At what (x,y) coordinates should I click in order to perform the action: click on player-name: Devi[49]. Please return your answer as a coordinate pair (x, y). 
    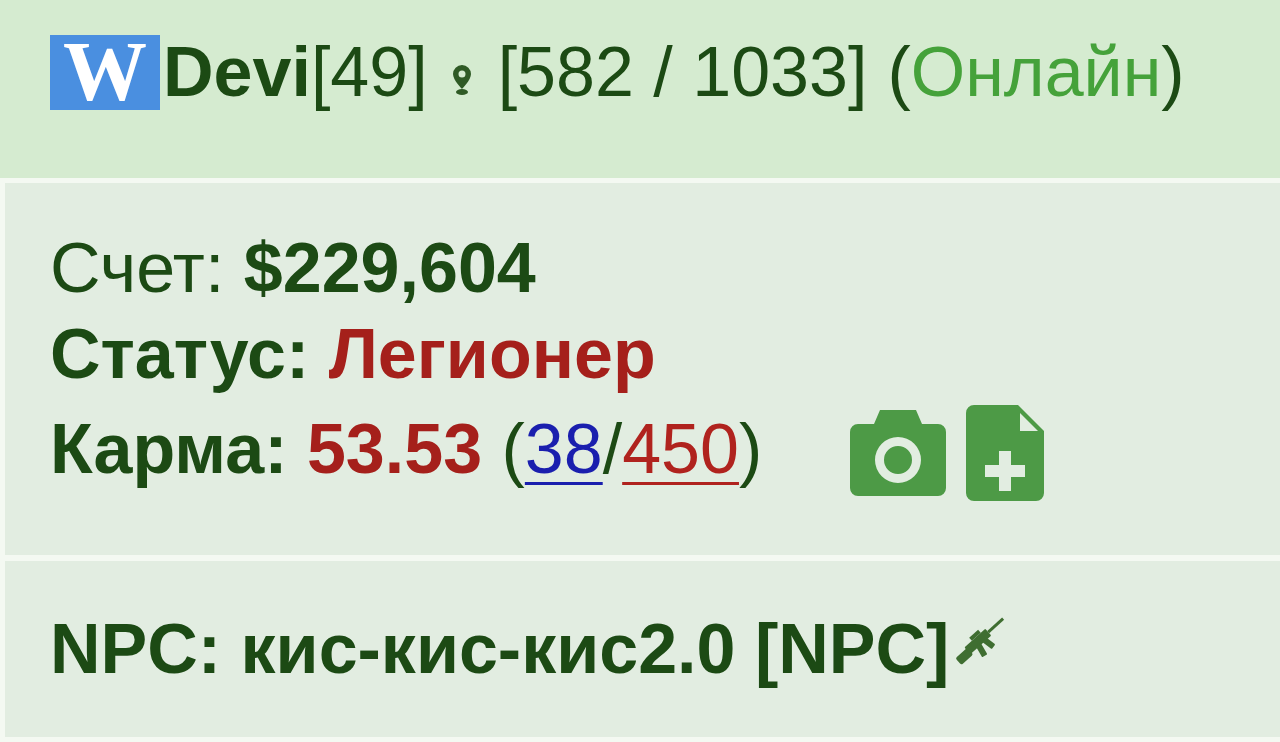
    Looking at the image, I should click on (295, 72).